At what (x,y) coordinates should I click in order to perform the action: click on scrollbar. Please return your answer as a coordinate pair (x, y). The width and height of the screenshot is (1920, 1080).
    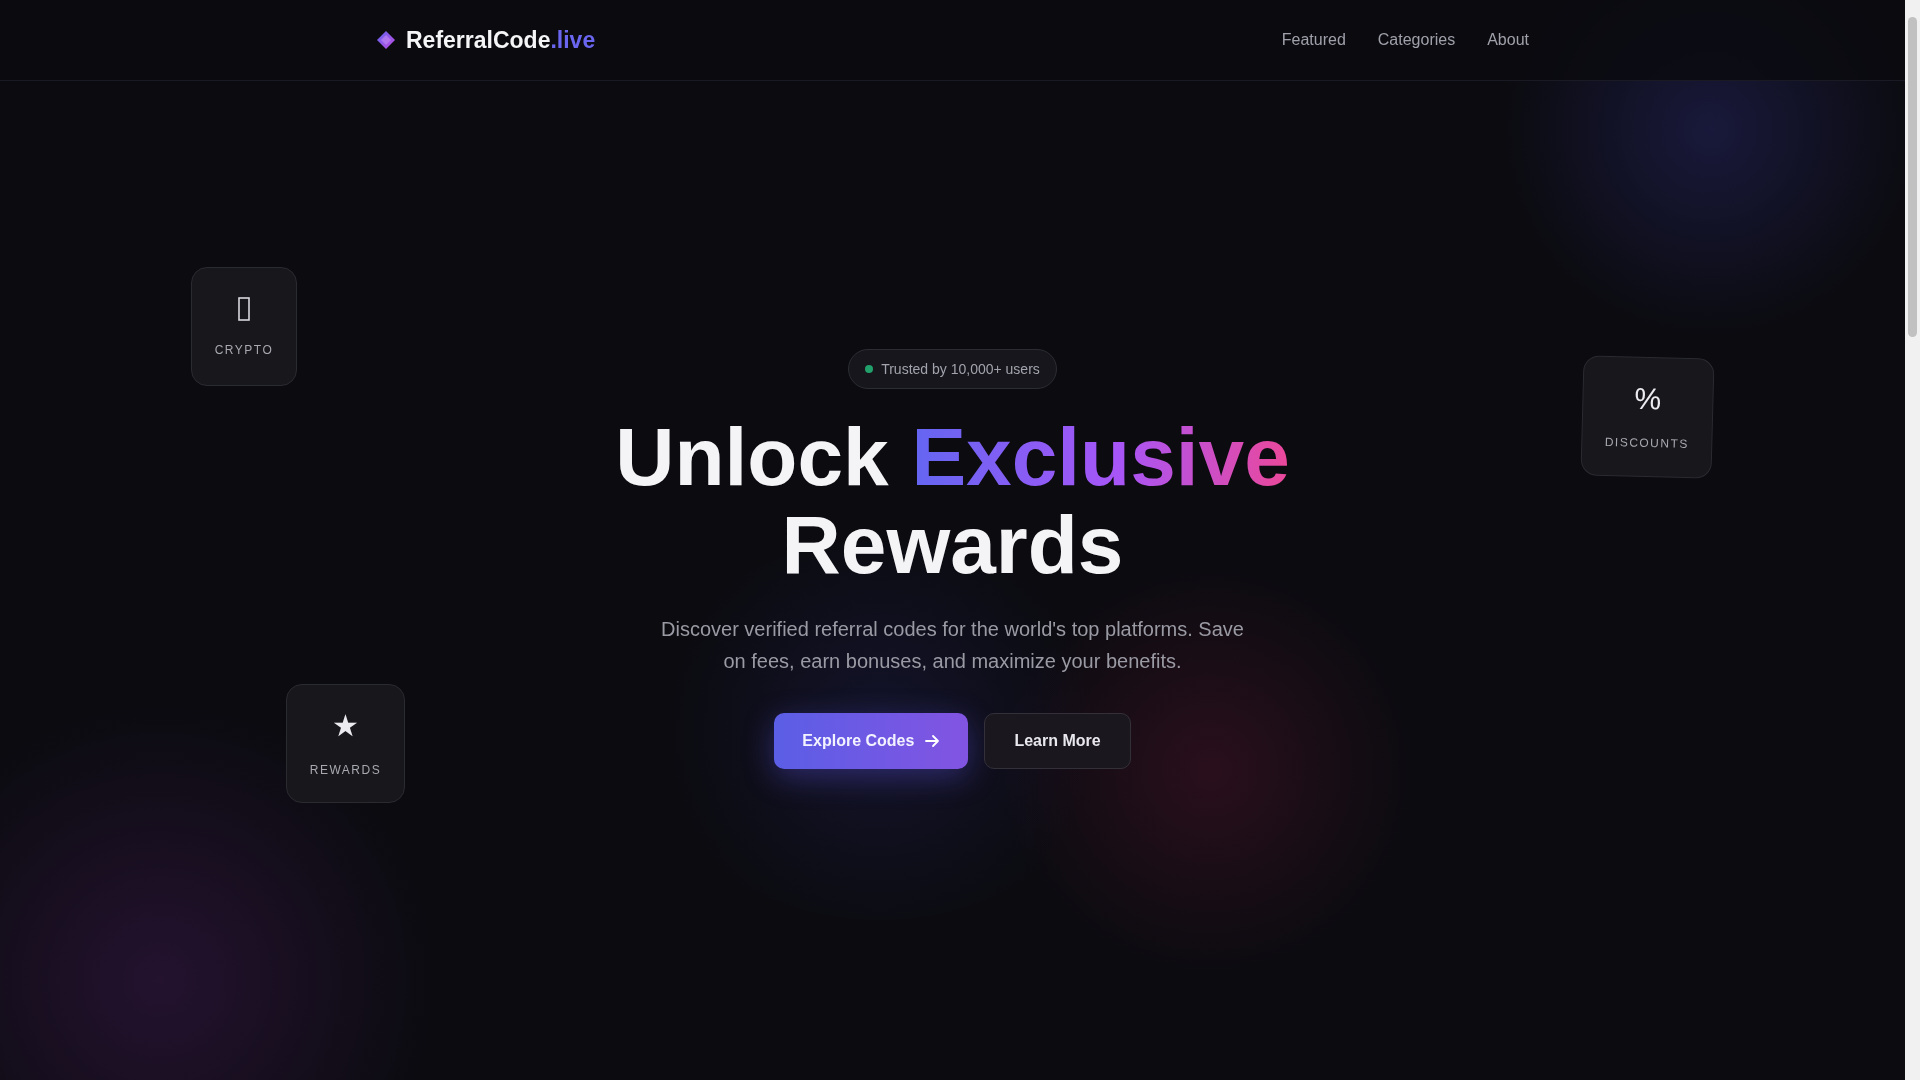
    Looking at the image, I should click on (1912, 540).